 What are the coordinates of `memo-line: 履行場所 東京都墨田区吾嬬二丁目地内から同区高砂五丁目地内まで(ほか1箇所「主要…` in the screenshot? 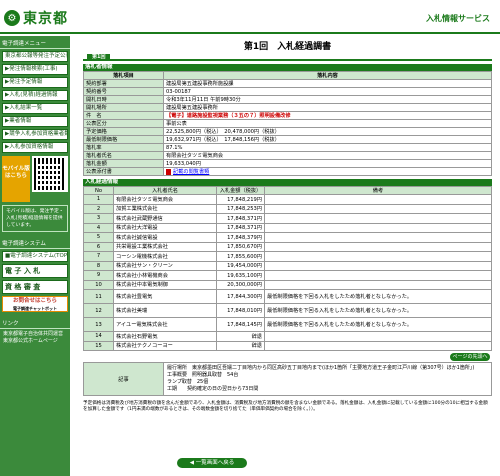 It's located at (321, 368).